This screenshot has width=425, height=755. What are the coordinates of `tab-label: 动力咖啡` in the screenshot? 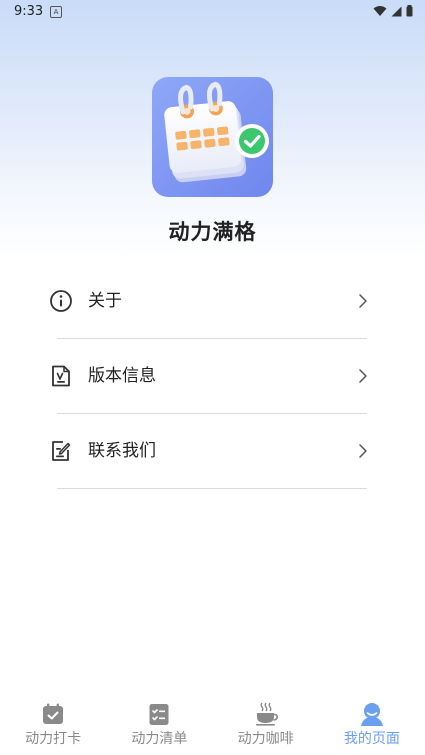 It's located at (265, 739).